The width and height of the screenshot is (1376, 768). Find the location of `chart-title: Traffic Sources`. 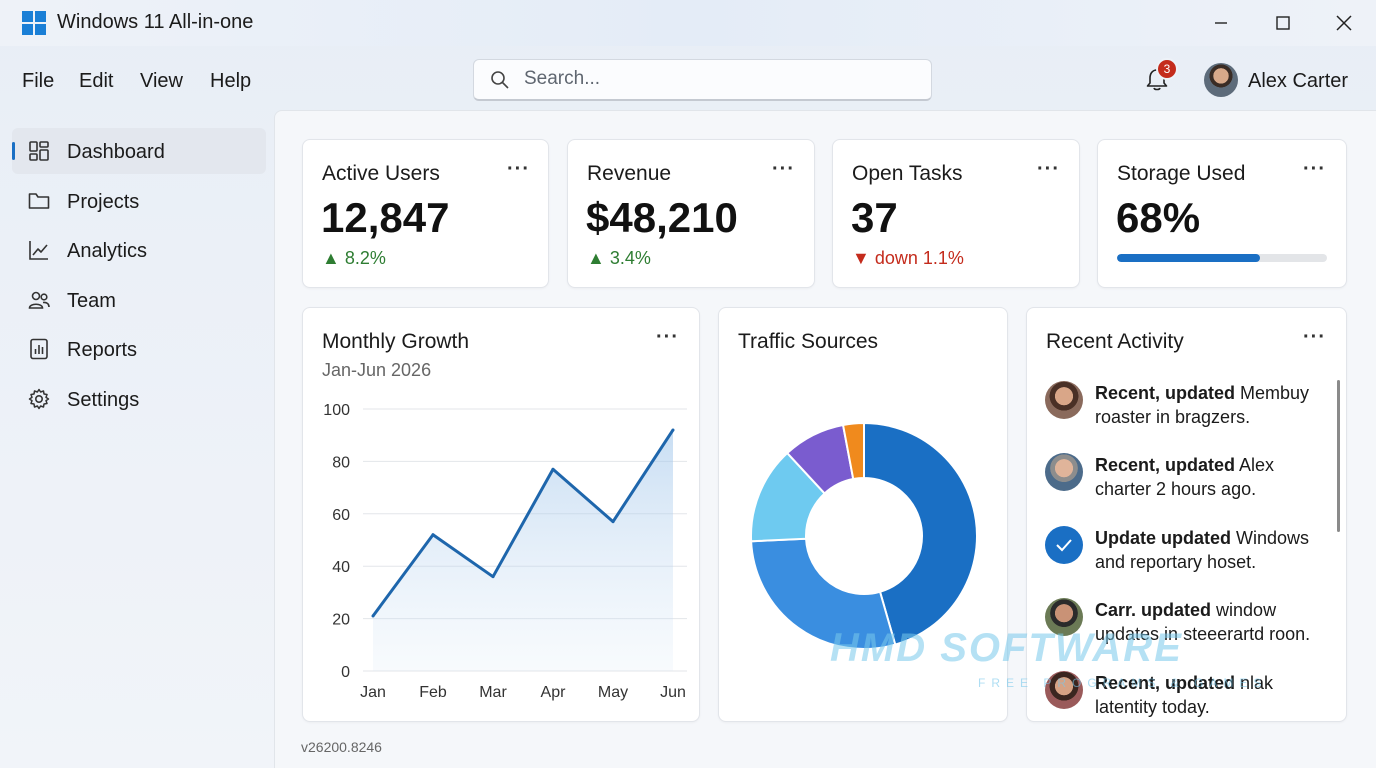

chart-title: Traffic Sources is located at coordinates (808, 341).